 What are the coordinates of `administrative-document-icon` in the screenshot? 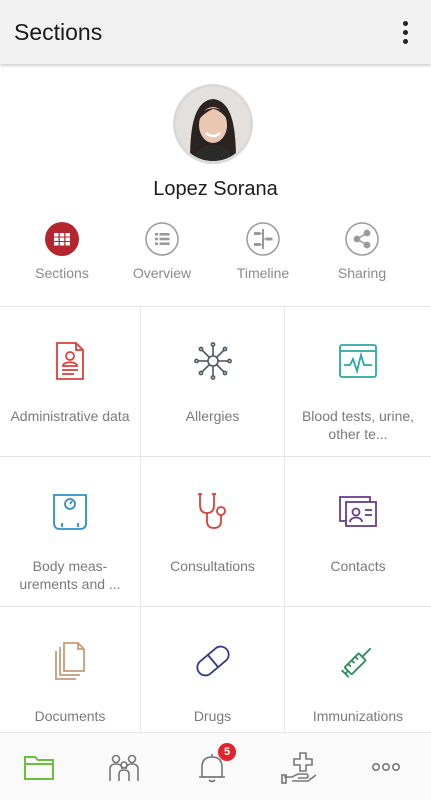 It's located at (70, 361).